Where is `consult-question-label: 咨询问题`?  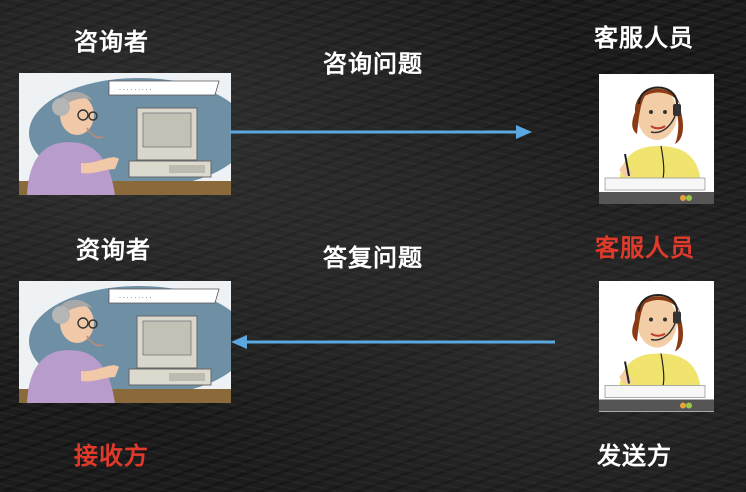
consult-question-label: 咨询问题 is located at coordinates (373, 64).